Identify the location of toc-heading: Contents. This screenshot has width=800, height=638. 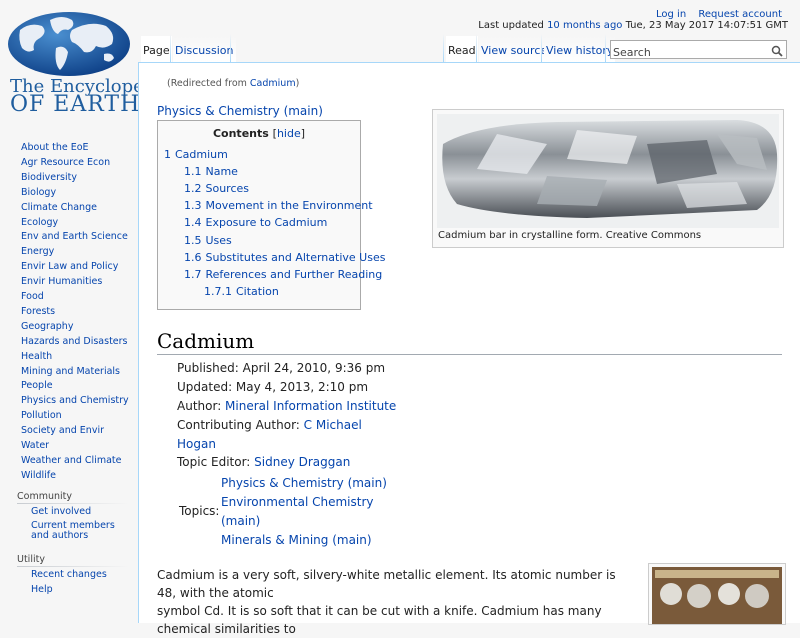
(240, 133).